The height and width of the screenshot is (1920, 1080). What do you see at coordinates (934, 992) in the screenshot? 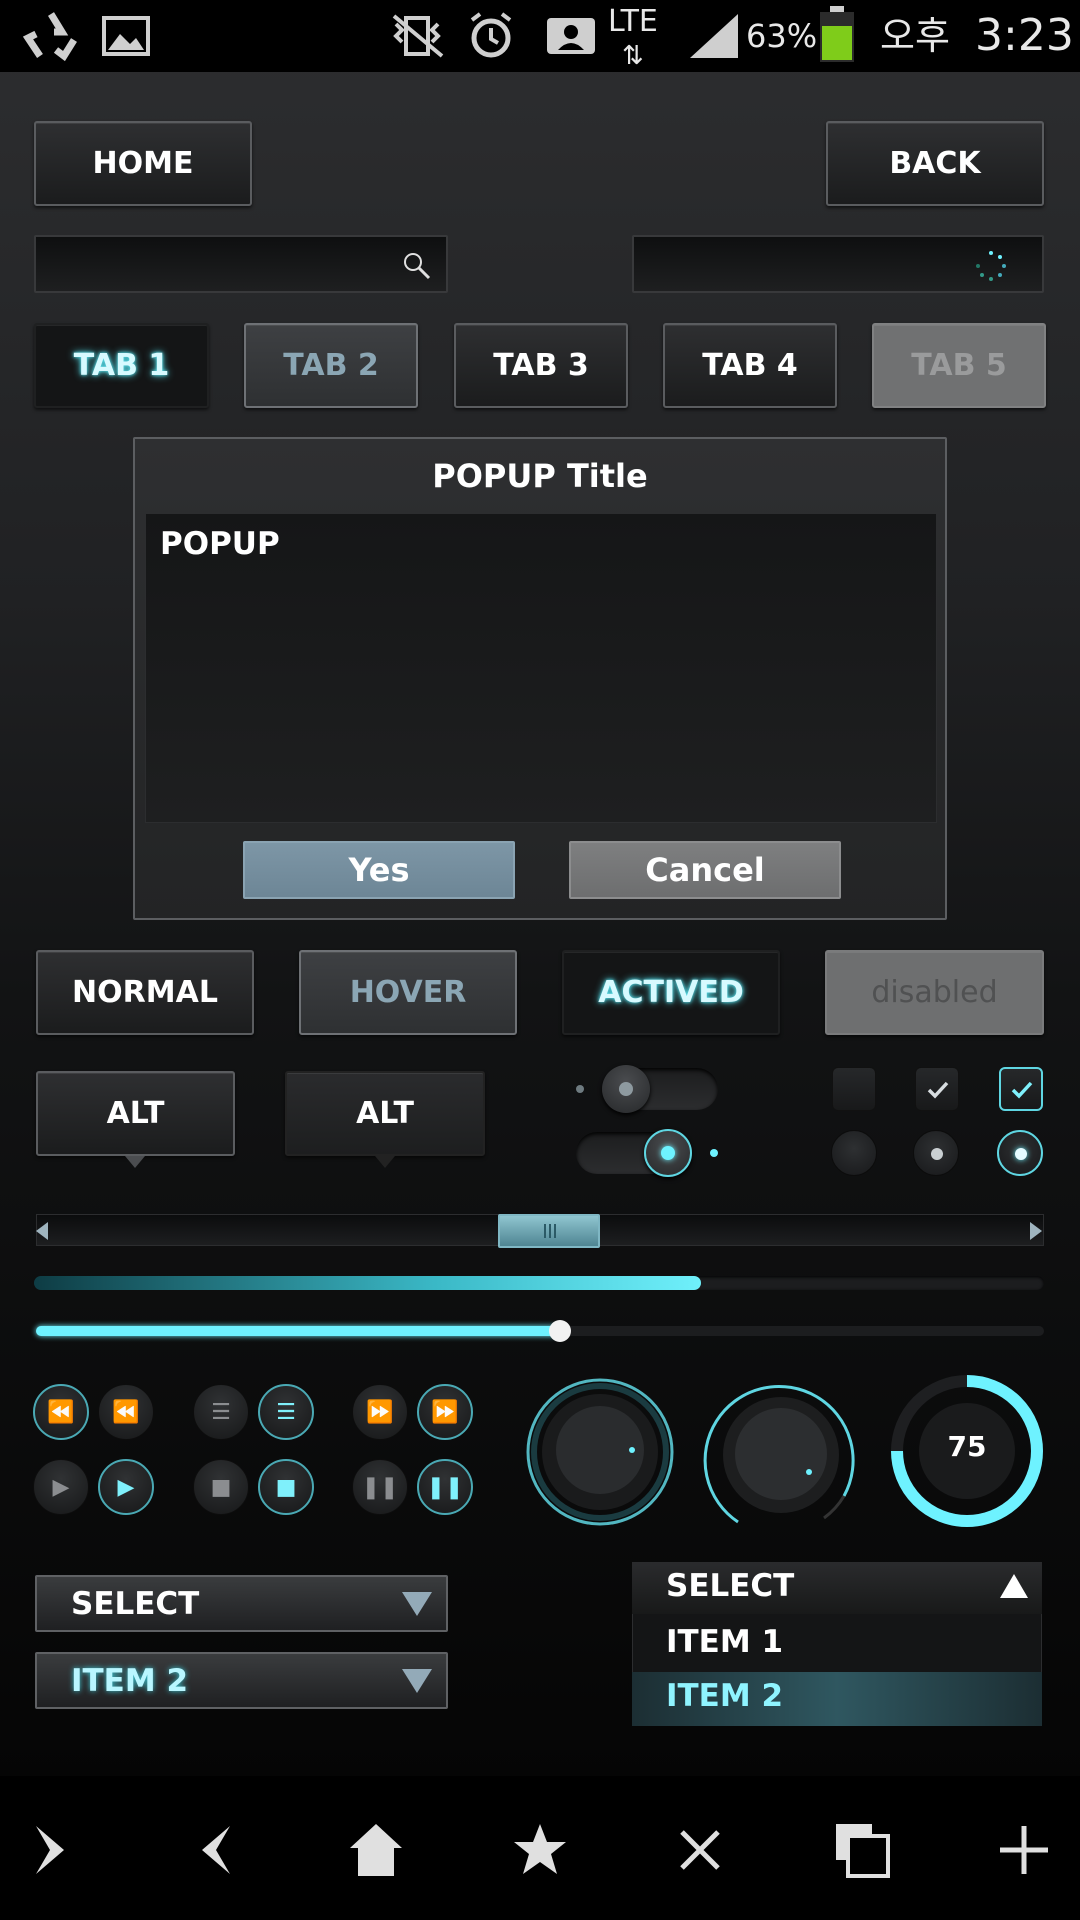
I see `disabled-button: disabled` at bounding box center [934, 992].